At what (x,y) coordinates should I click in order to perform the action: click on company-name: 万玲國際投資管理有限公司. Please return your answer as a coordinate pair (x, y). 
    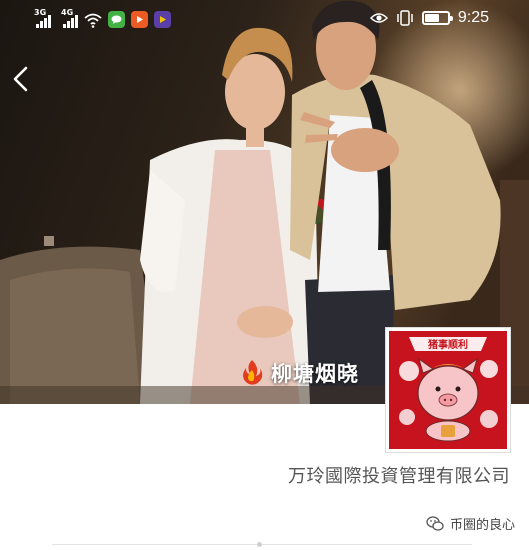
    Looking at the image, I should click on (399, 476).